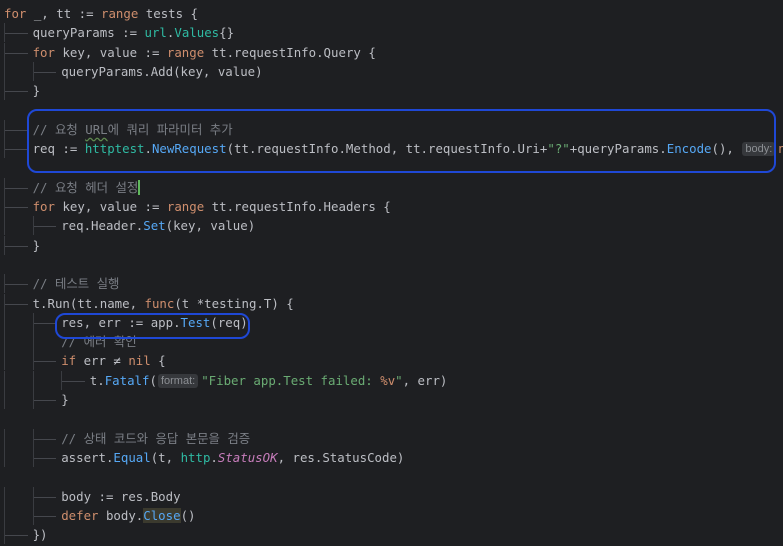 This screenshot has height=546, width=783. Describe the element at coordinates (76, 283) in the screenshot. I see `code-text: // 테스트 실행` at that location.